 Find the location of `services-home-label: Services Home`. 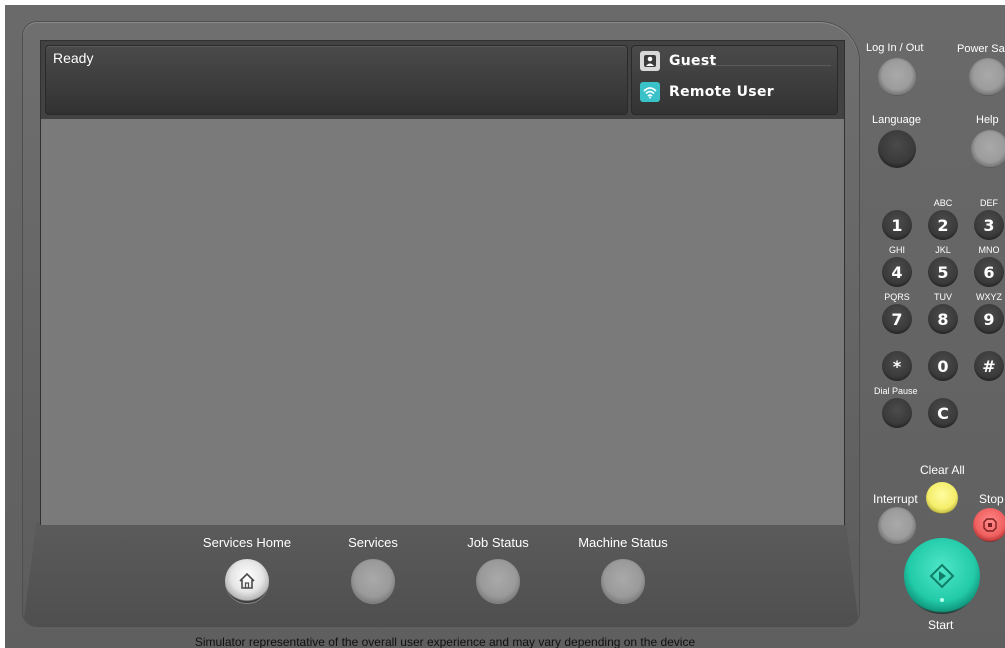

services-home-label: Services Home is located at coordinates (247, 542).